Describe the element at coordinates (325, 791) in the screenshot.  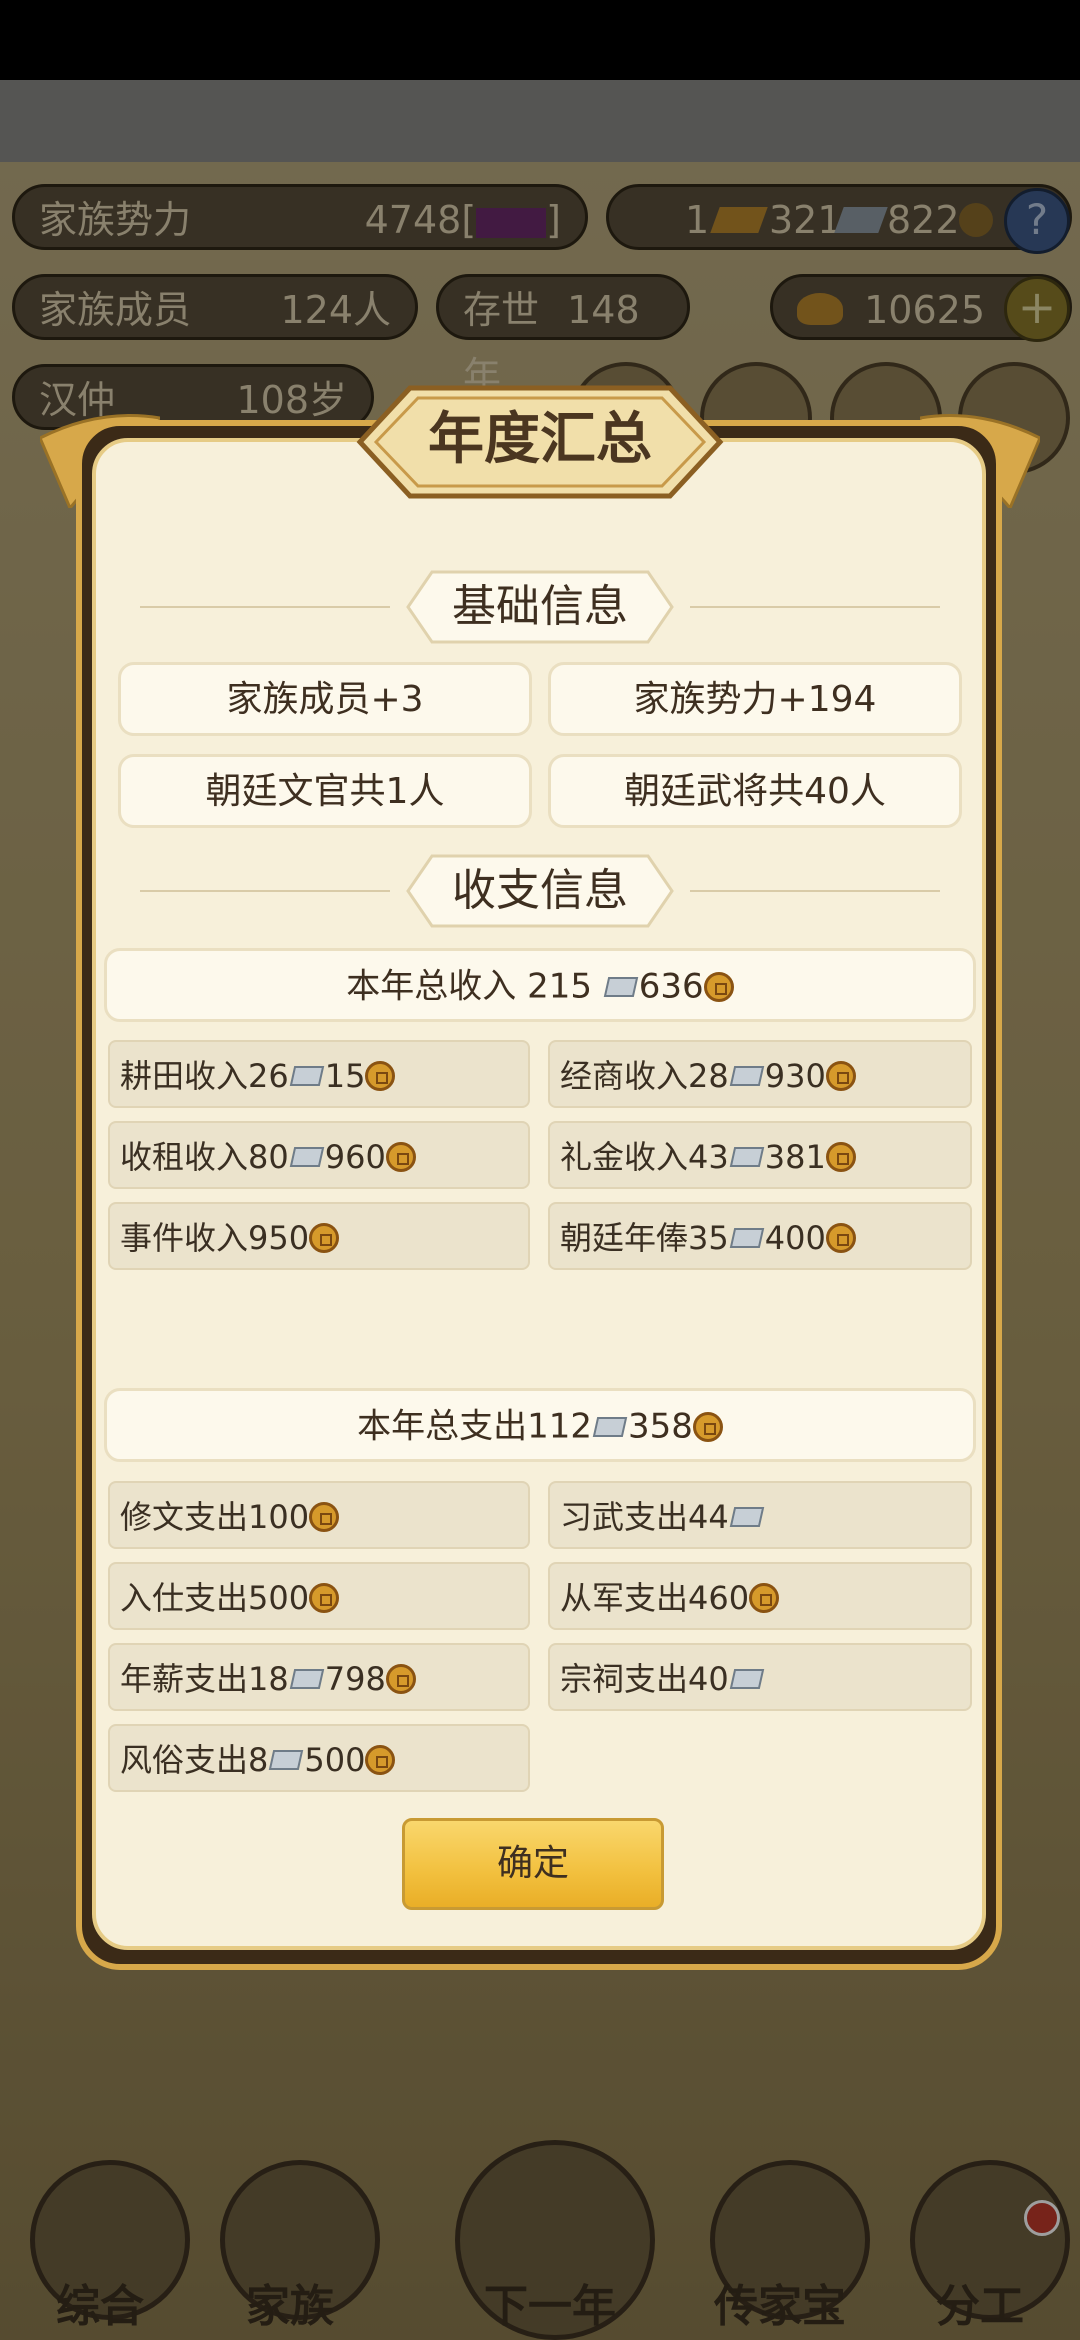
I see `stat-civil-officials: 朝廷文官共1人` at that location.